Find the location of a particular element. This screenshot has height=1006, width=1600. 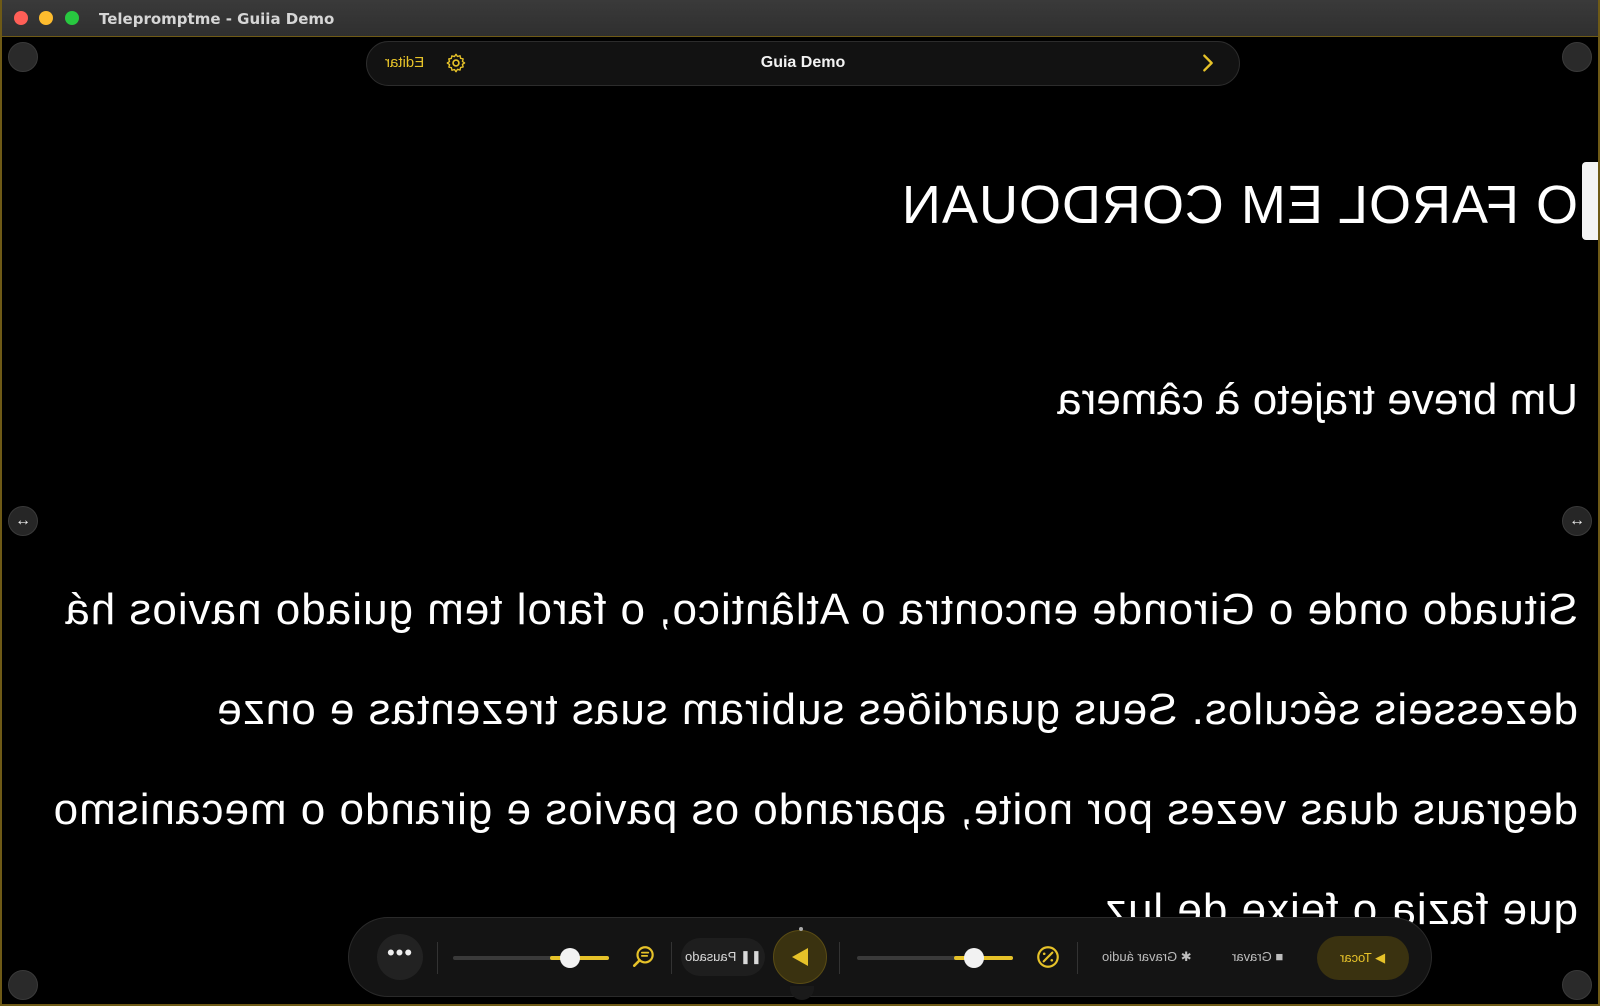

minimize-window-button is located at coordinates (46, 18).